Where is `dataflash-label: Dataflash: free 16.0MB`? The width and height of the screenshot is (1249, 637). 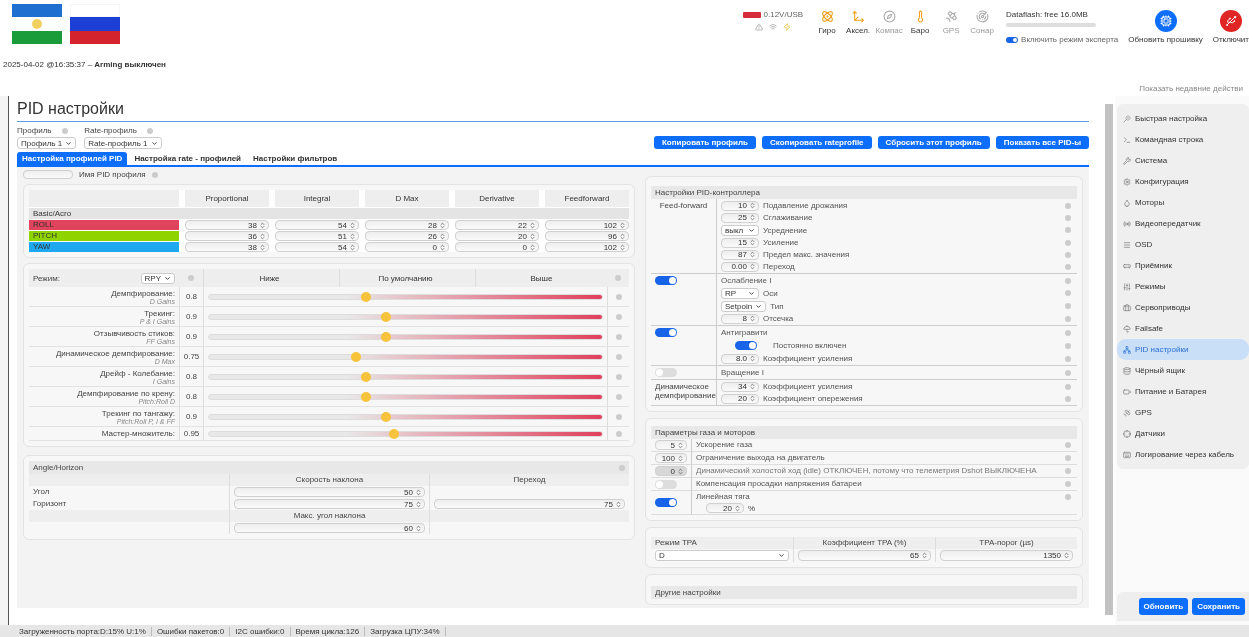 dataflash-label: Dataflash: free 16.0MB is located at coordinates (1047, 14).